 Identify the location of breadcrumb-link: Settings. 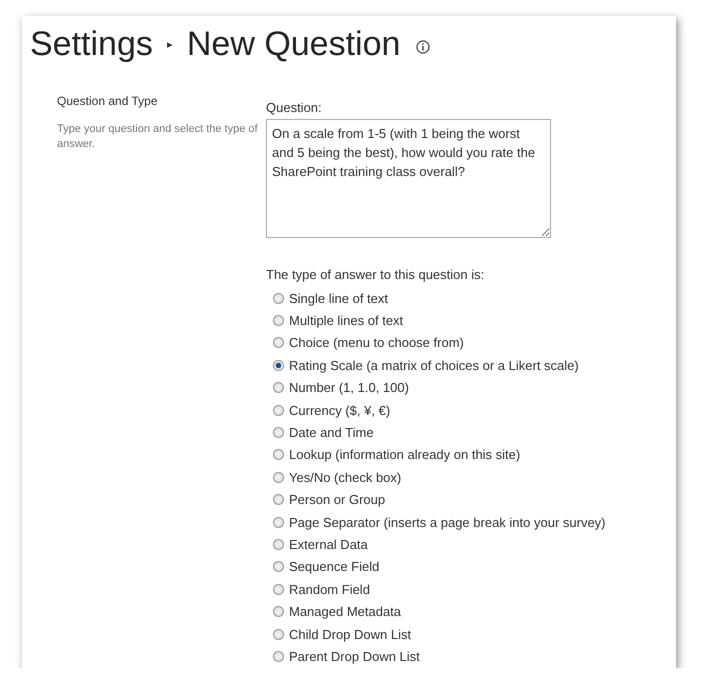
(91, 44).